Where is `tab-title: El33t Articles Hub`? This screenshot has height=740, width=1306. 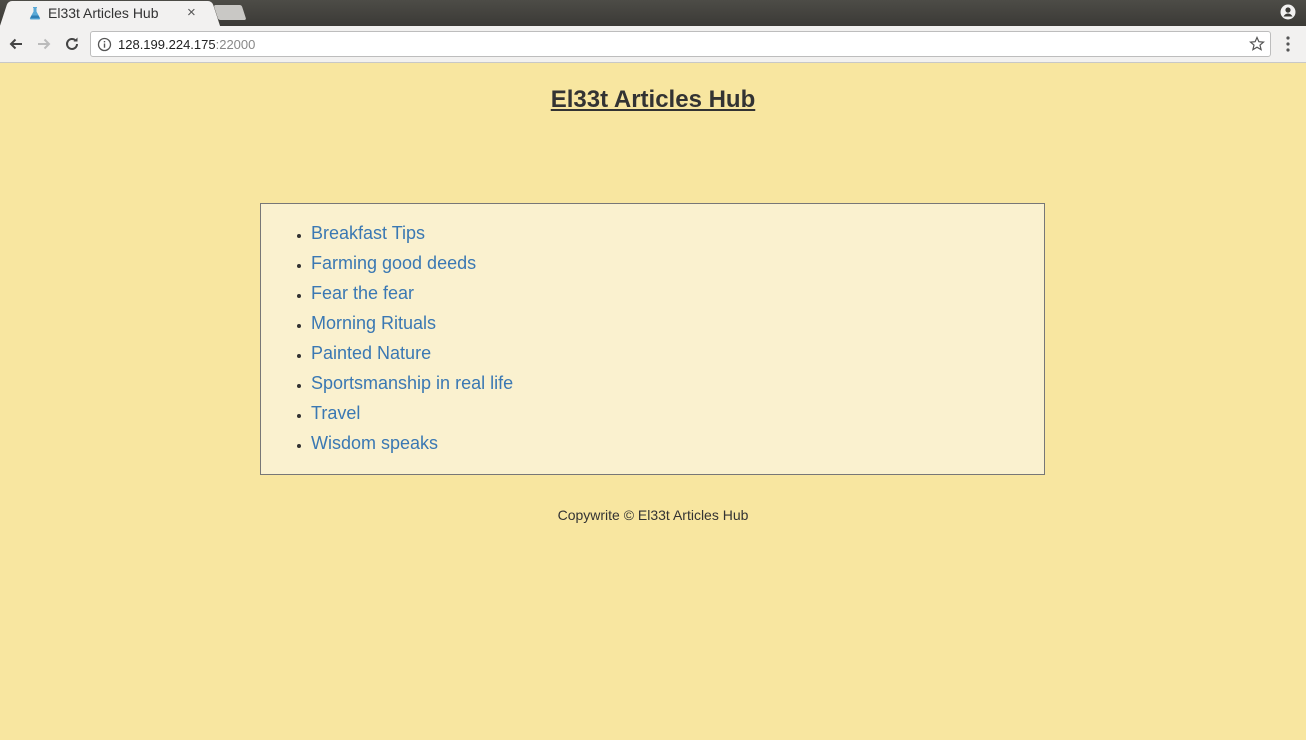 tab-title: El33t Articles Hub is located at coordinates (103, 13).